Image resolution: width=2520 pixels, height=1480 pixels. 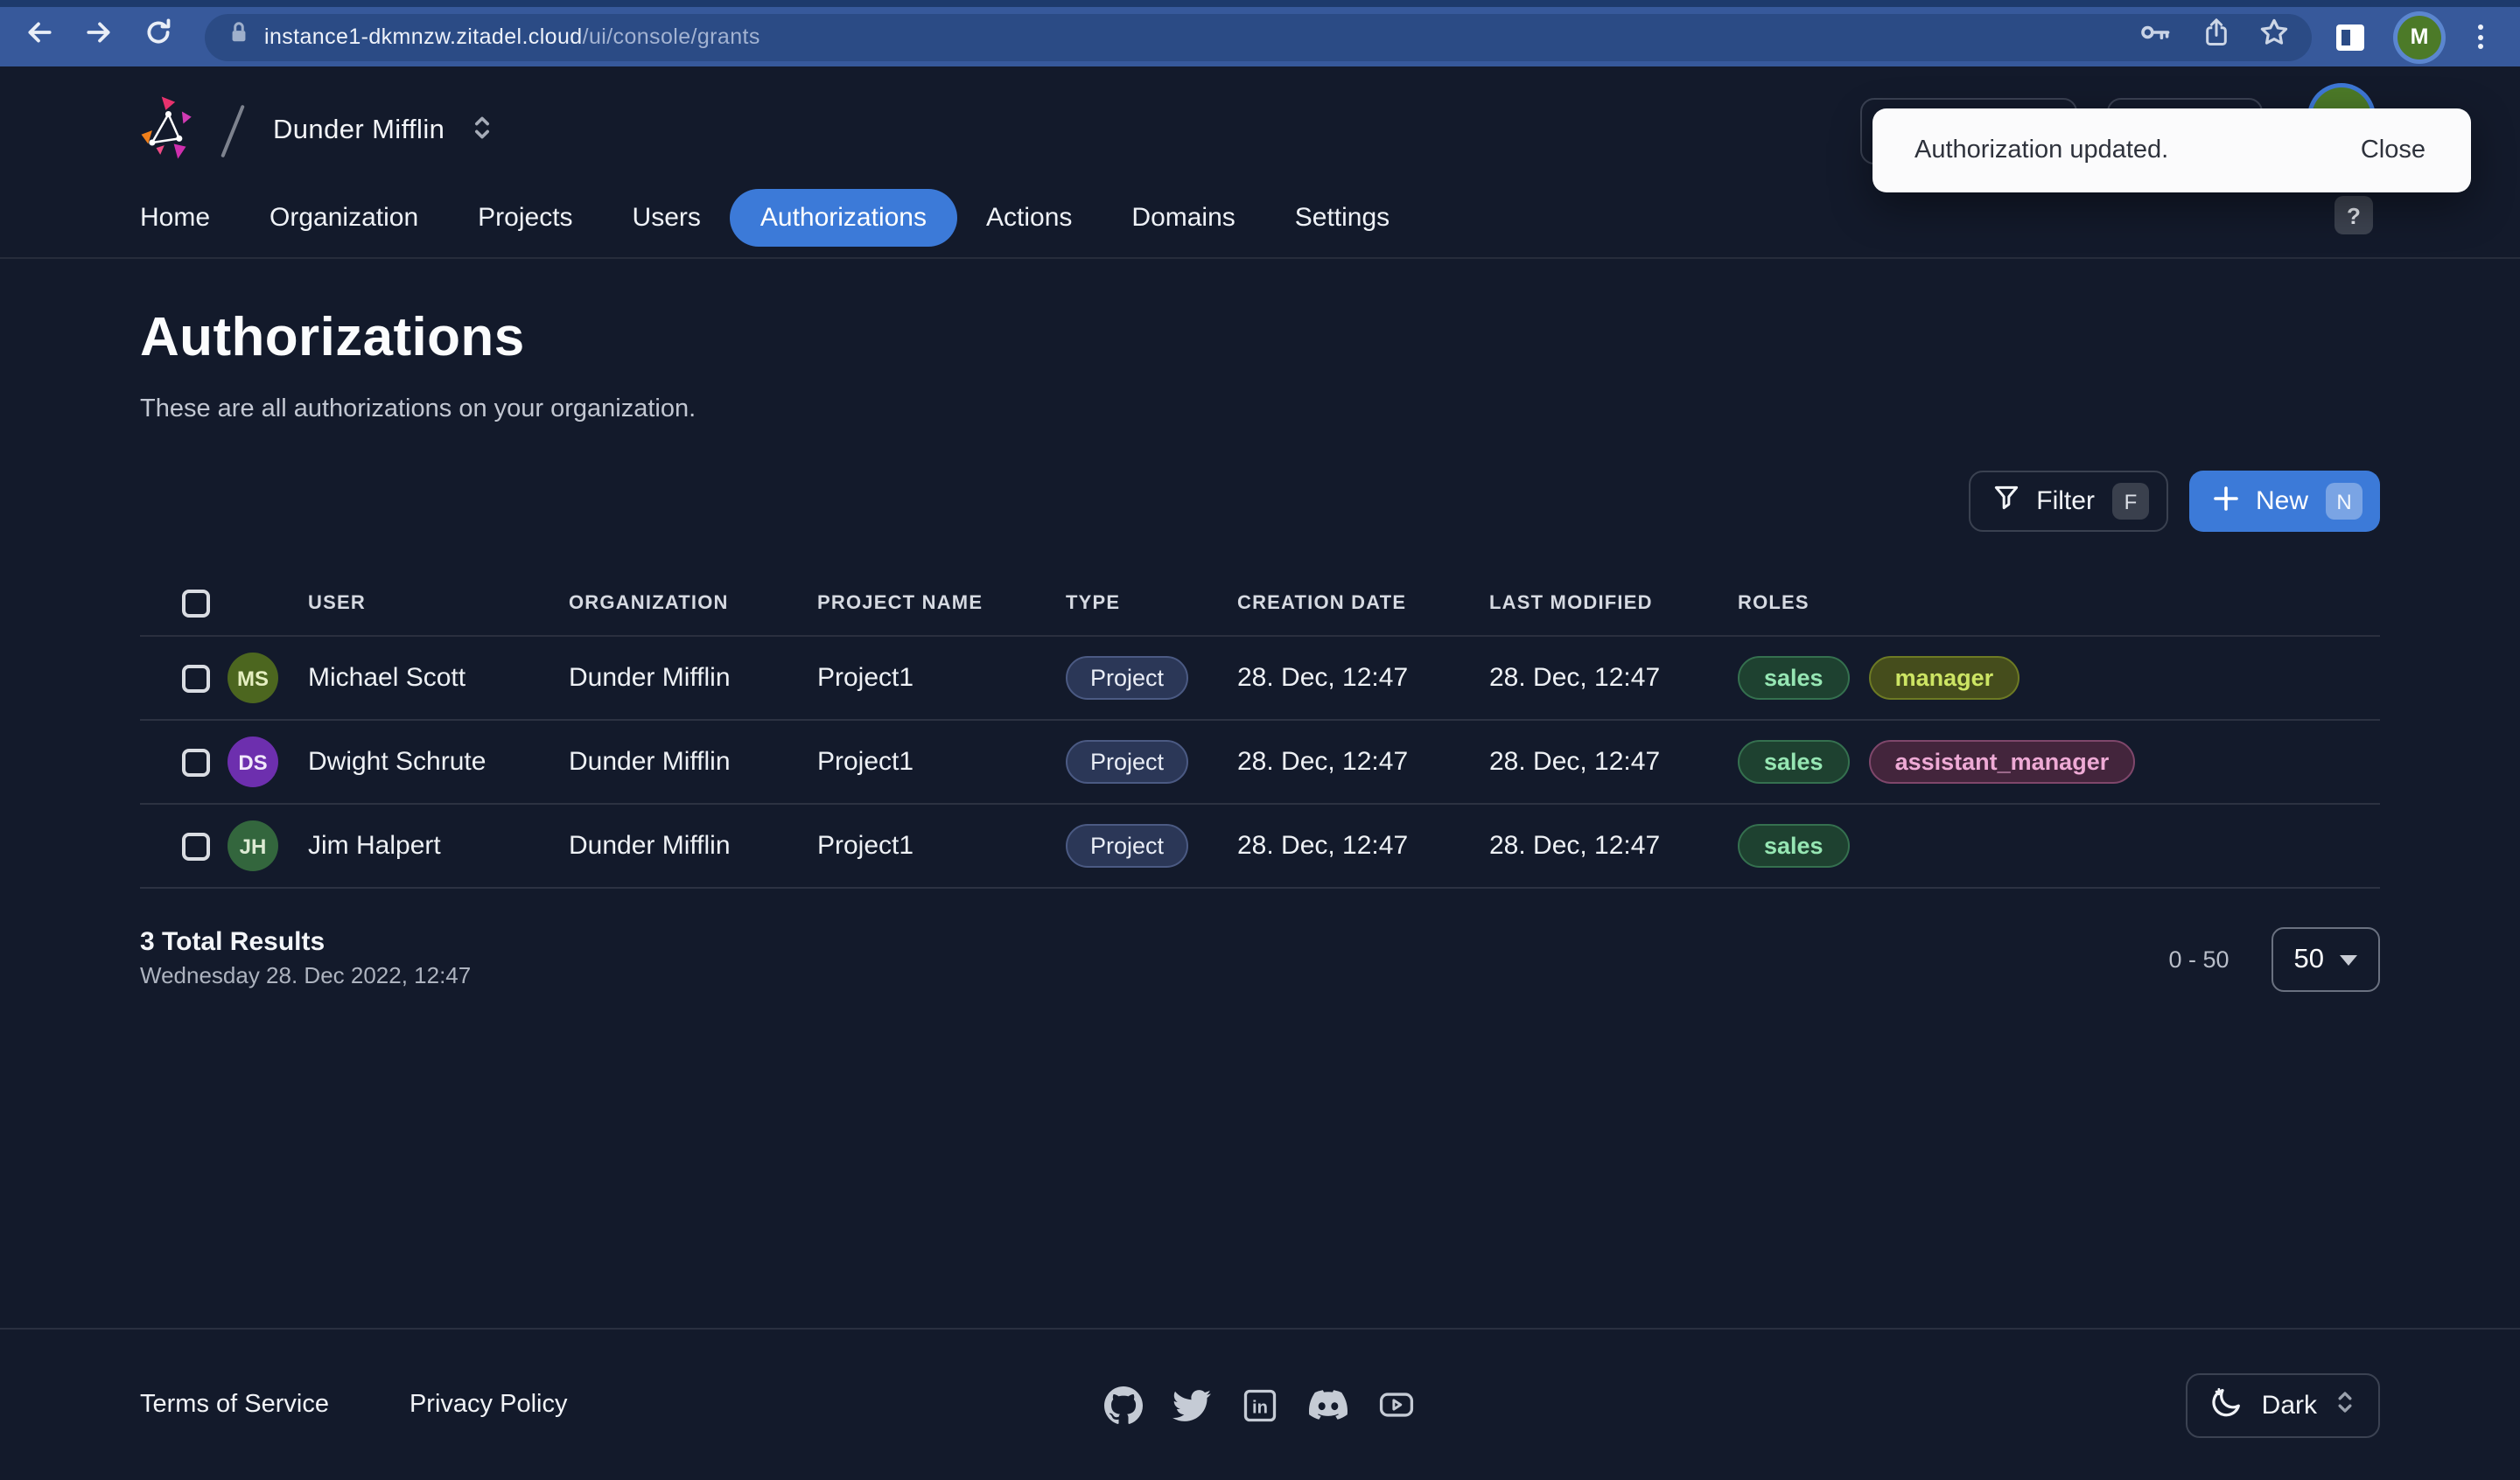 What do you see at coordinates (239, 36) in the screenshot?
I see `lock-icon` at bounding box center [239, 36].